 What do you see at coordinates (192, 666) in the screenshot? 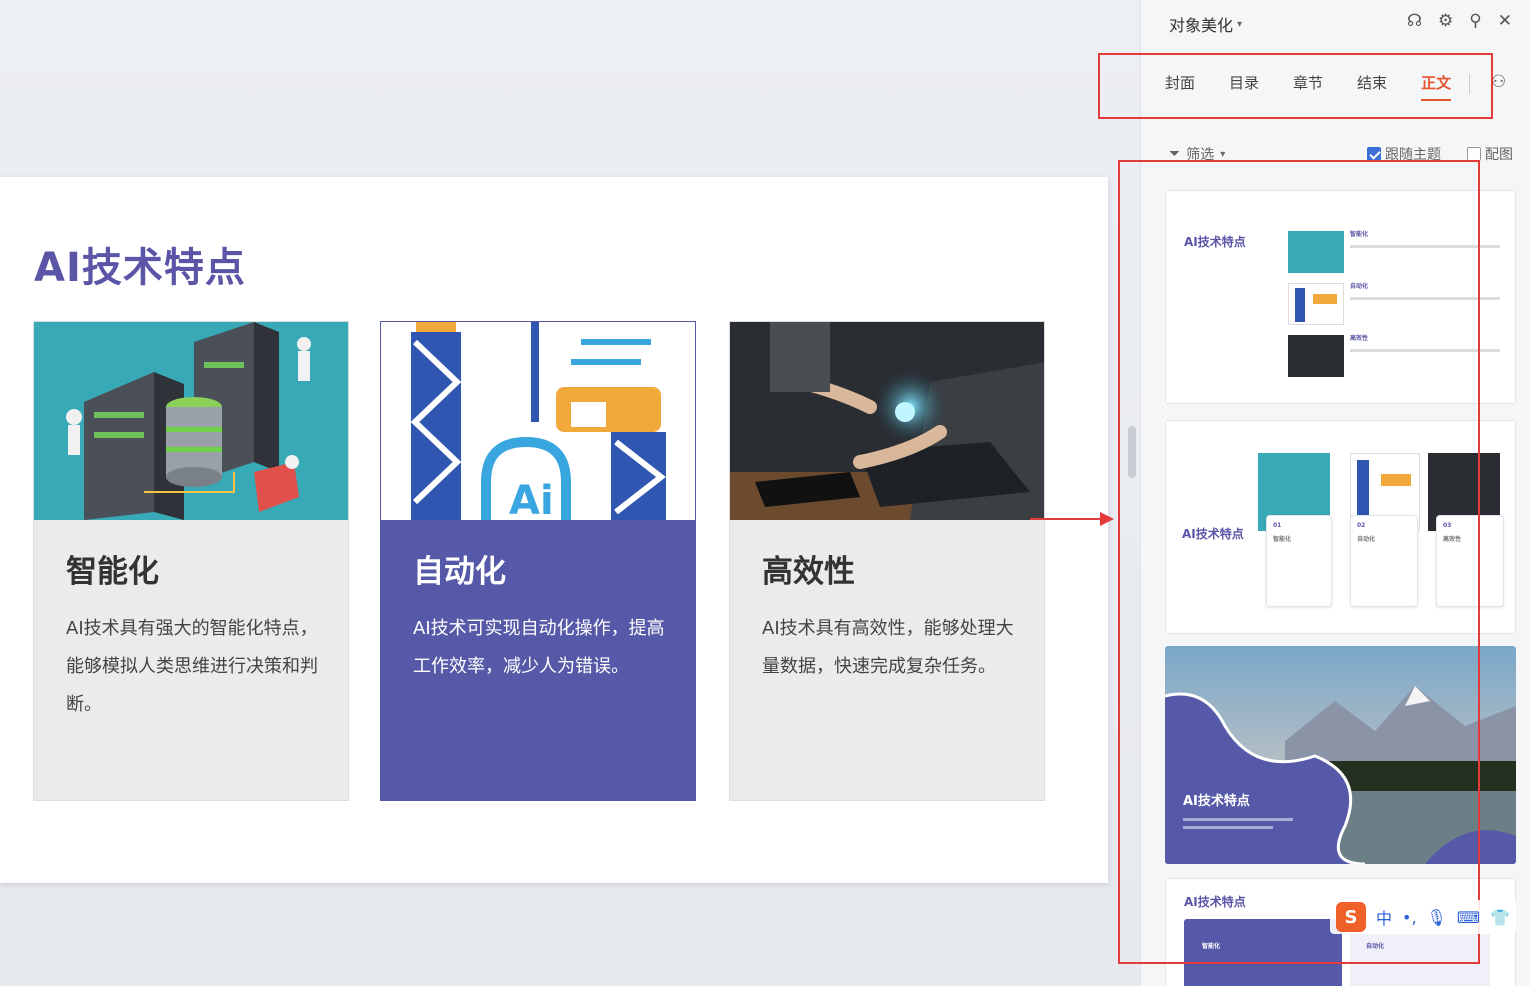
I see `card-body: AI技术具有强大的智能化特点，能够模拟人类思维进行决策和判断。` at bounding box center [192, 666].